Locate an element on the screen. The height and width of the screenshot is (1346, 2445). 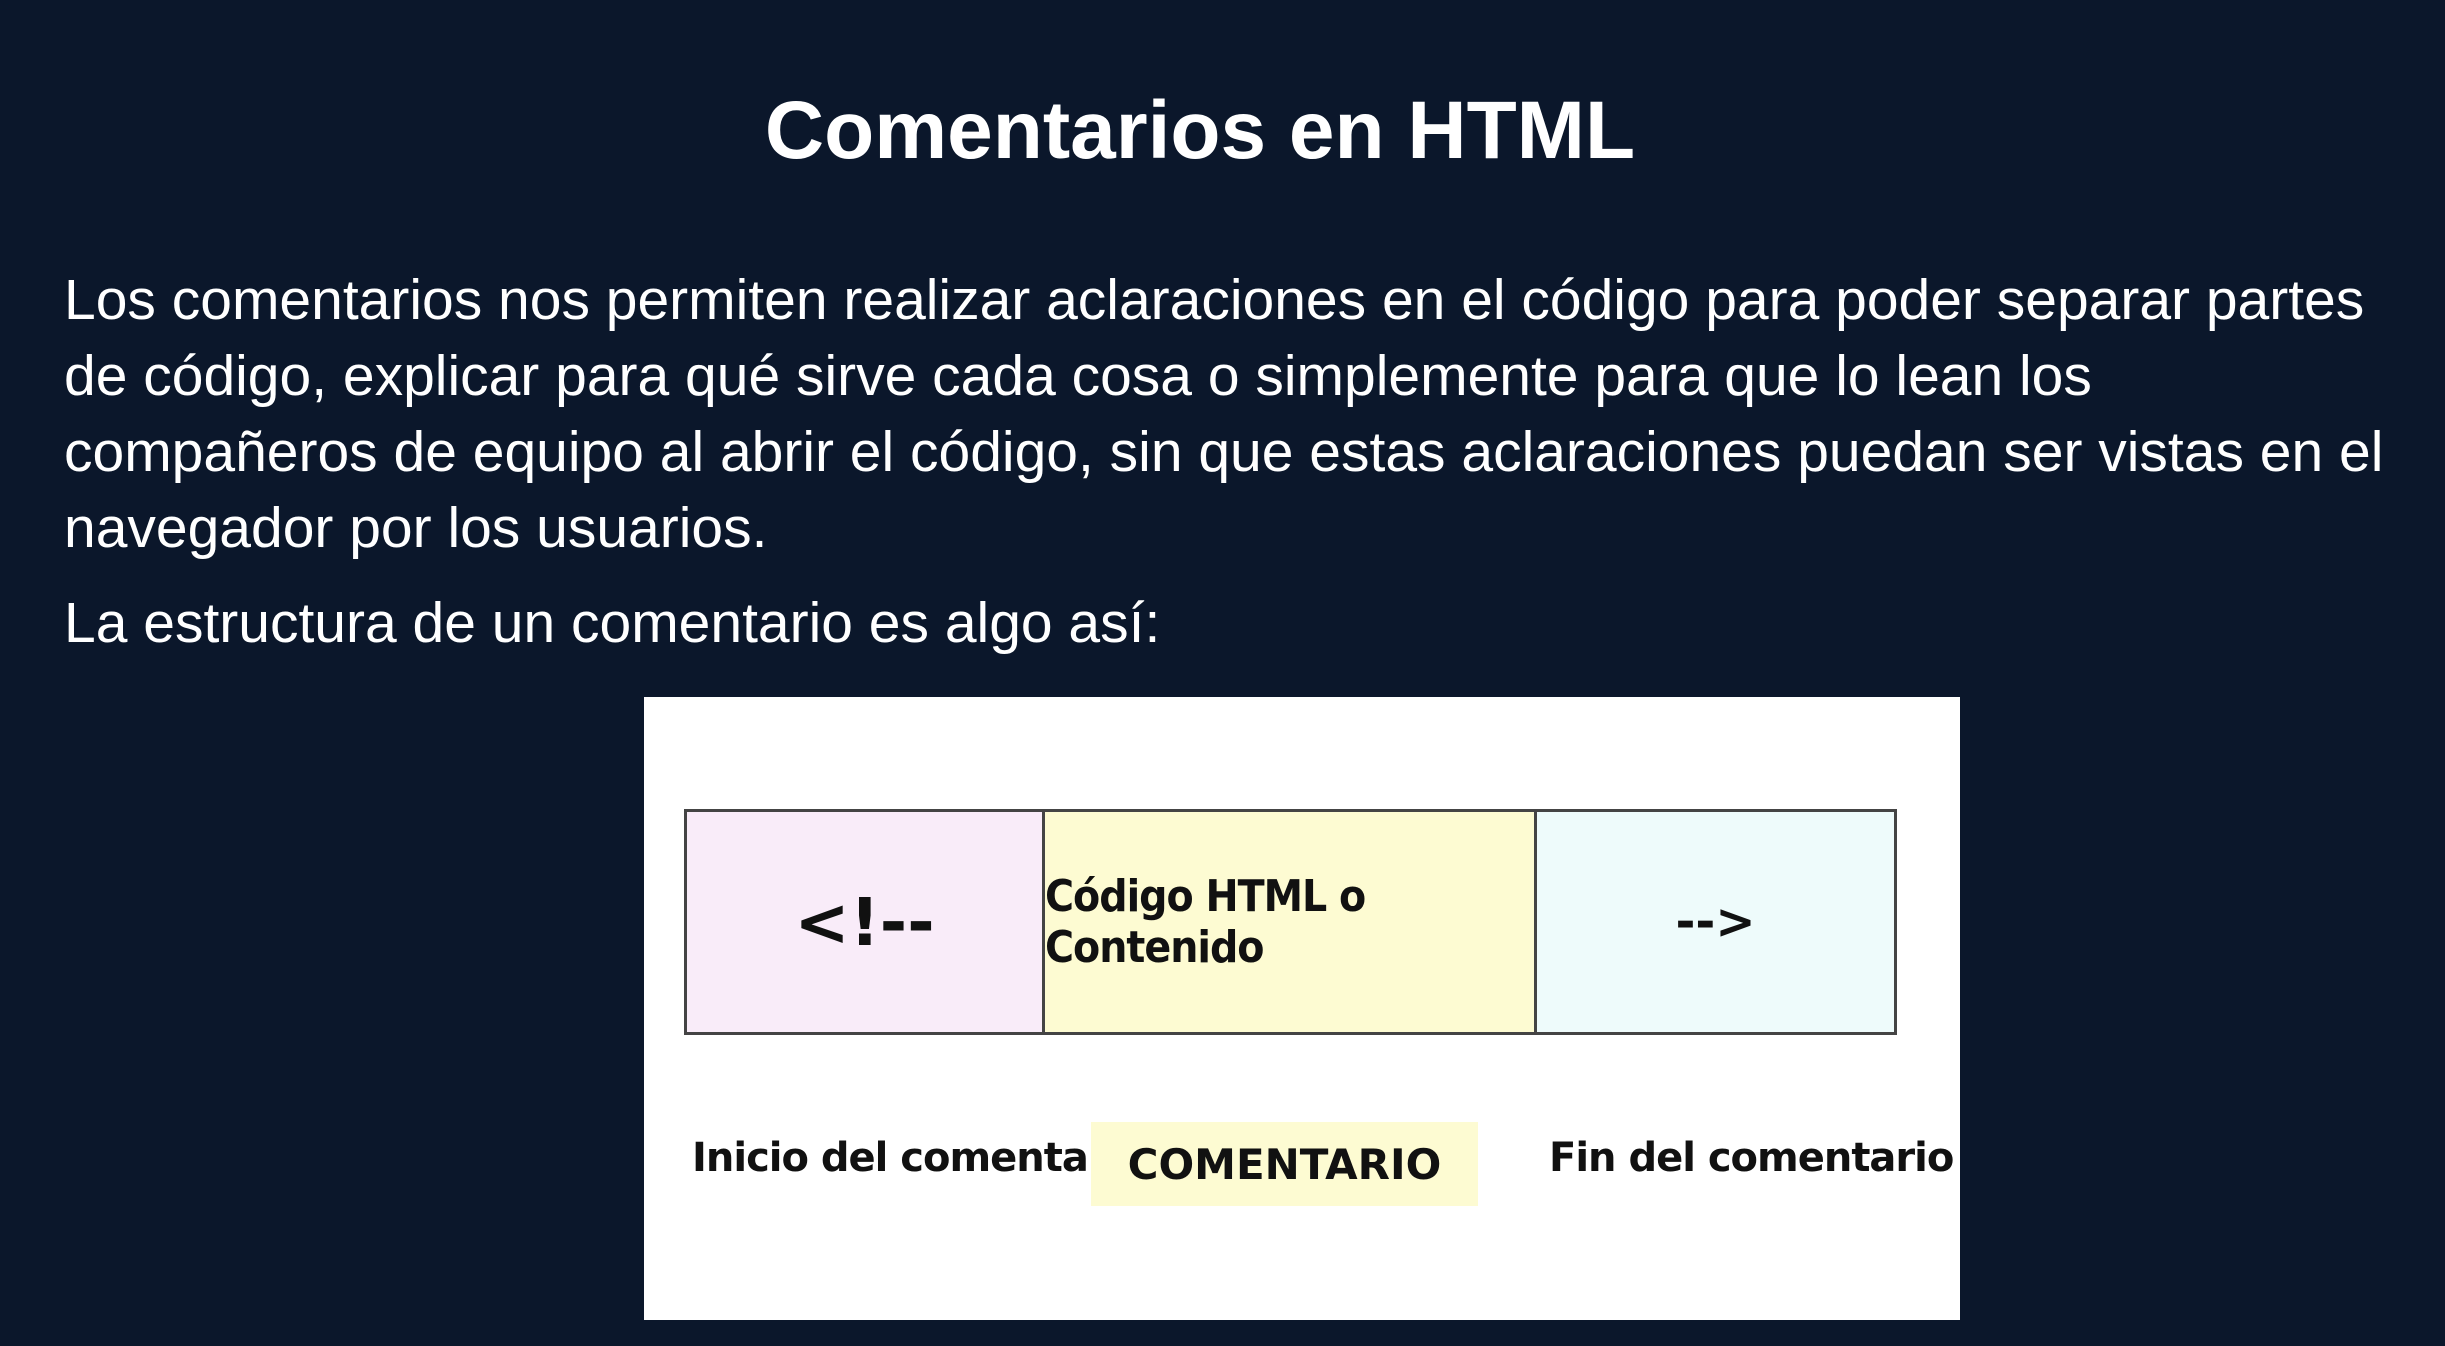
comment-close-cell: --> is located at coordinates (1715, 922).